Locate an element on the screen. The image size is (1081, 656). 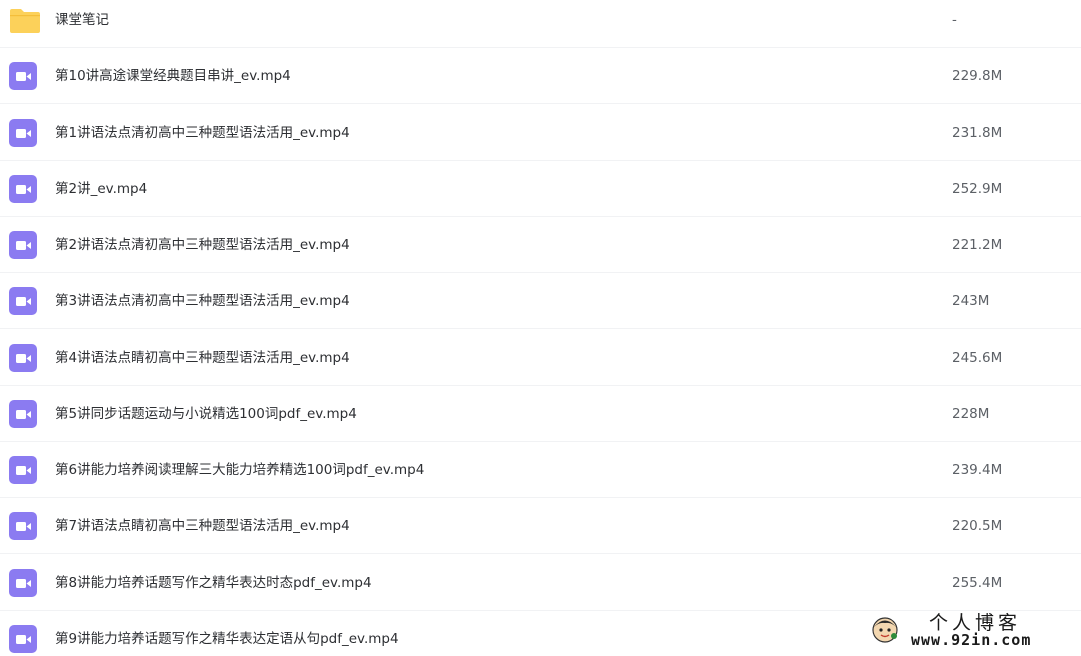
file-size: 255.4M is located at coordinates (977, 583).